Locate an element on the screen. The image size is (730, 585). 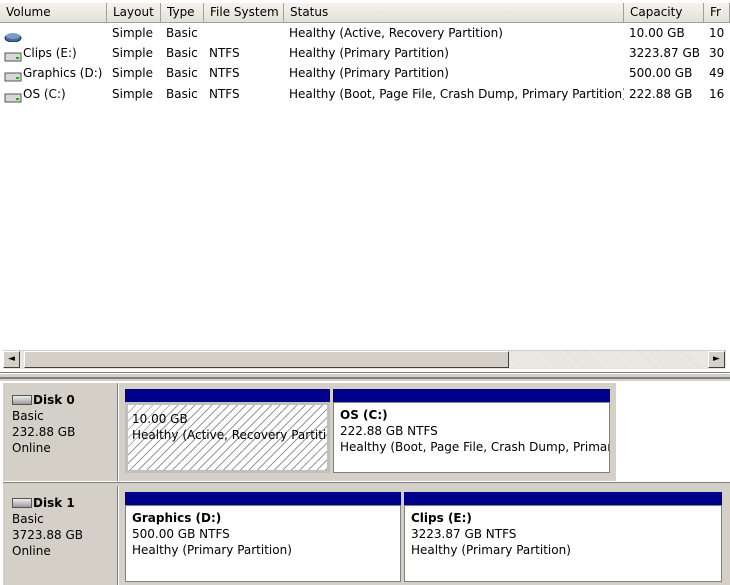
col-status: Status is located at coordinates (454, 12).